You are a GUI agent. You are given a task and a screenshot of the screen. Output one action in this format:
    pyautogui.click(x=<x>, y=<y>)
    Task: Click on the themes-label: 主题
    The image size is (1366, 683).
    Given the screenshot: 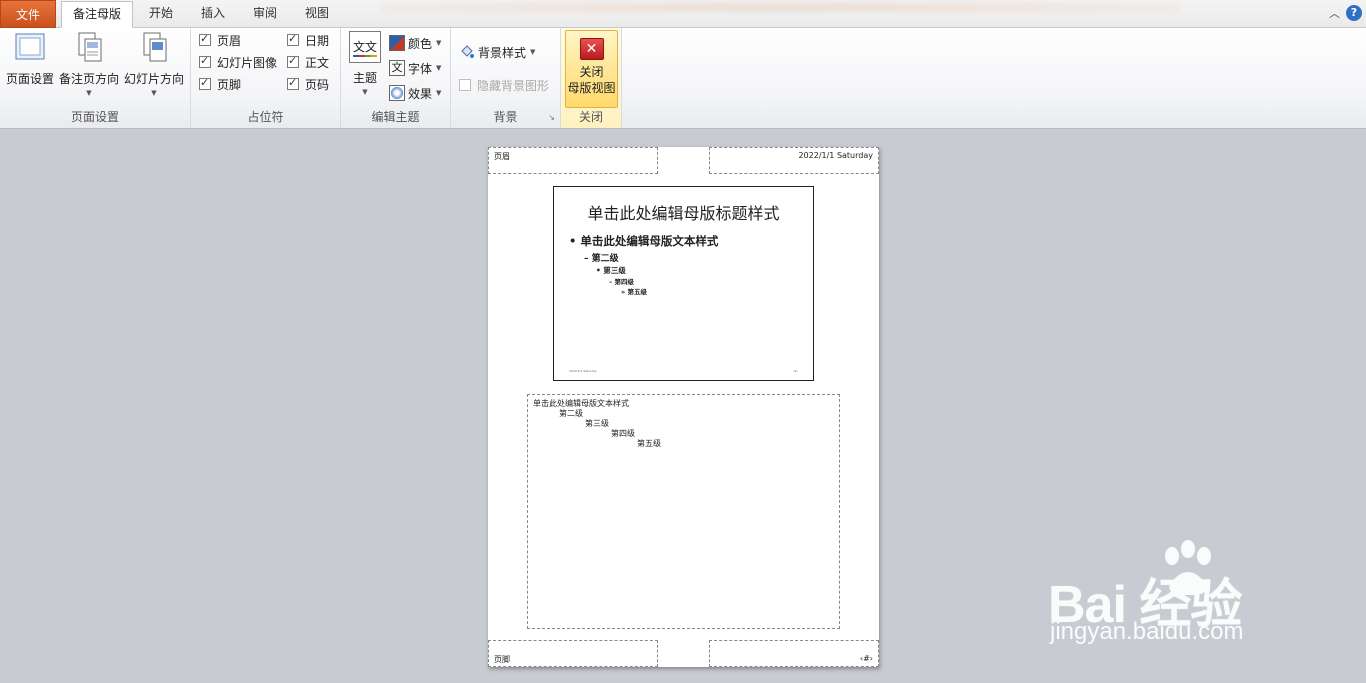 What is the action you would take?
    pyautogui.click(x=364, y=78)
    